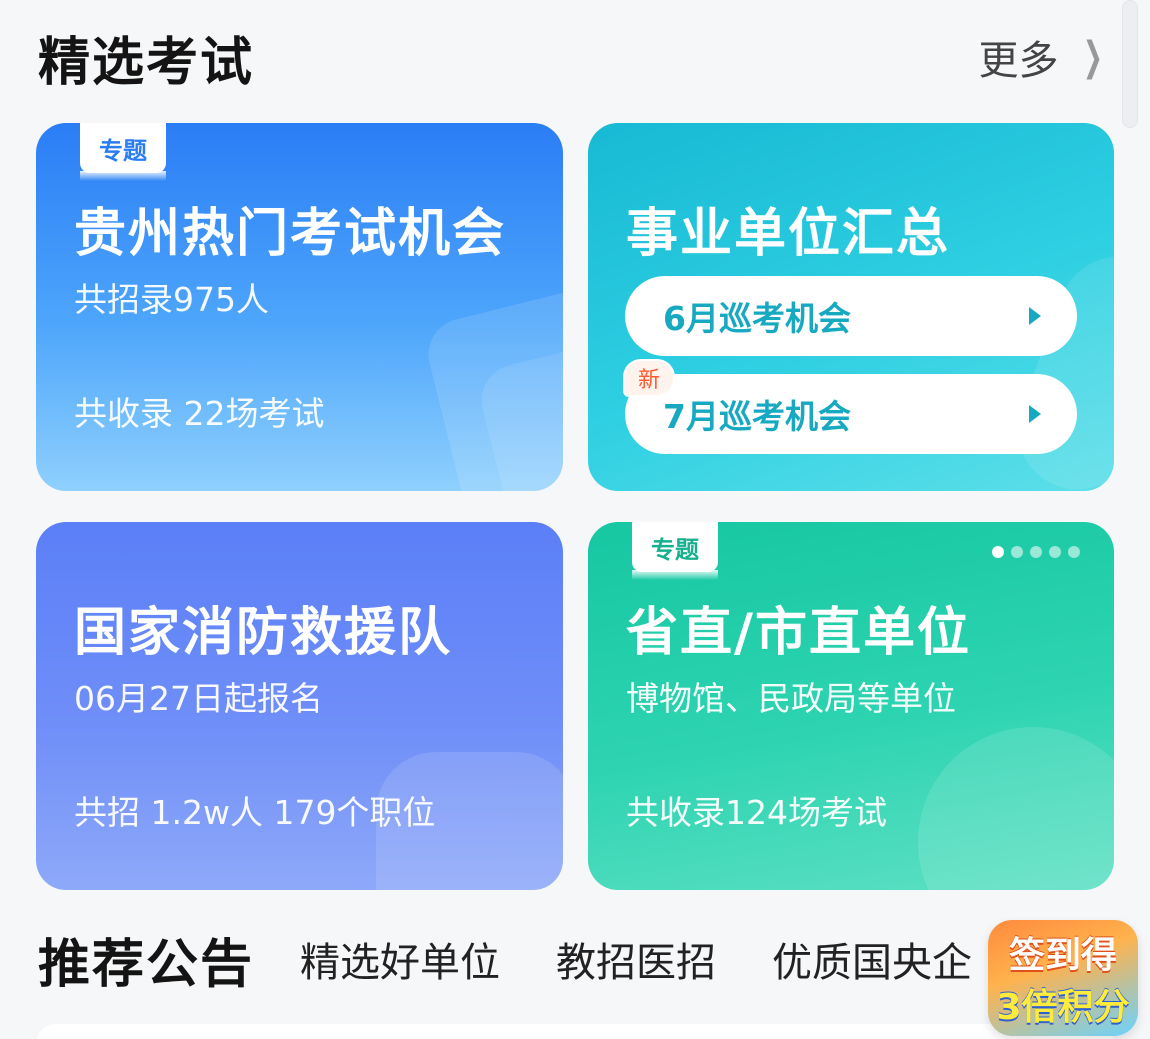 The image size is (1150, 1039). What do you see at coordinates (1062, 955) in the screenshot?
I see `badge-line-1: 签到得` at bounding box center [1062, 955].